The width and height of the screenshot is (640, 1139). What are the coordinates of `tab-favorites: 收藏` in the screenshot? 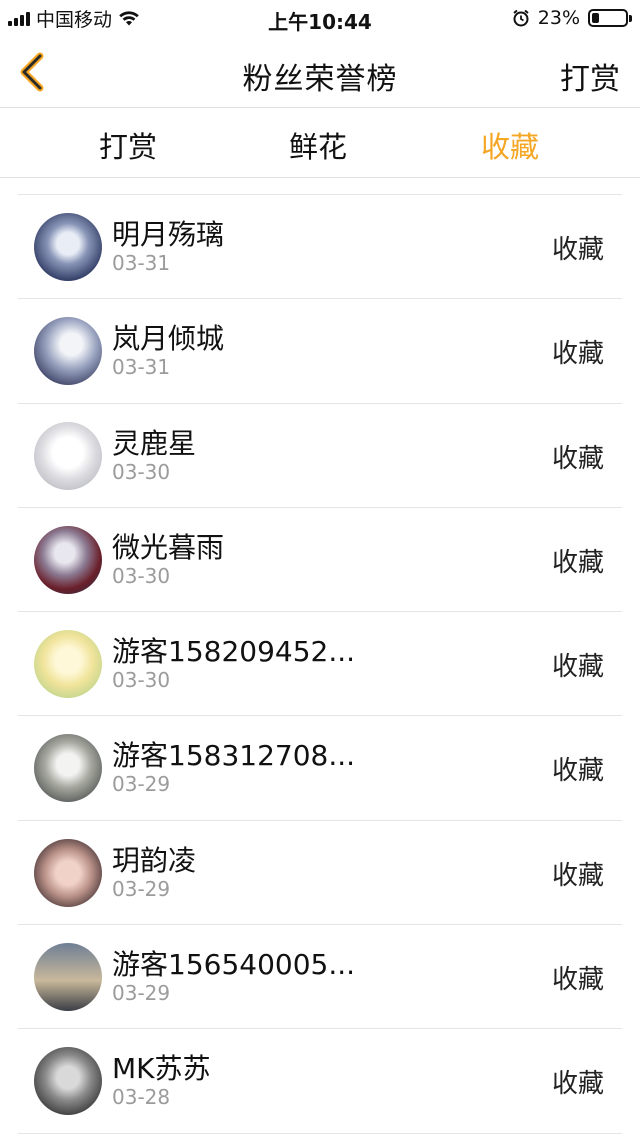 It's located at (510, 145).